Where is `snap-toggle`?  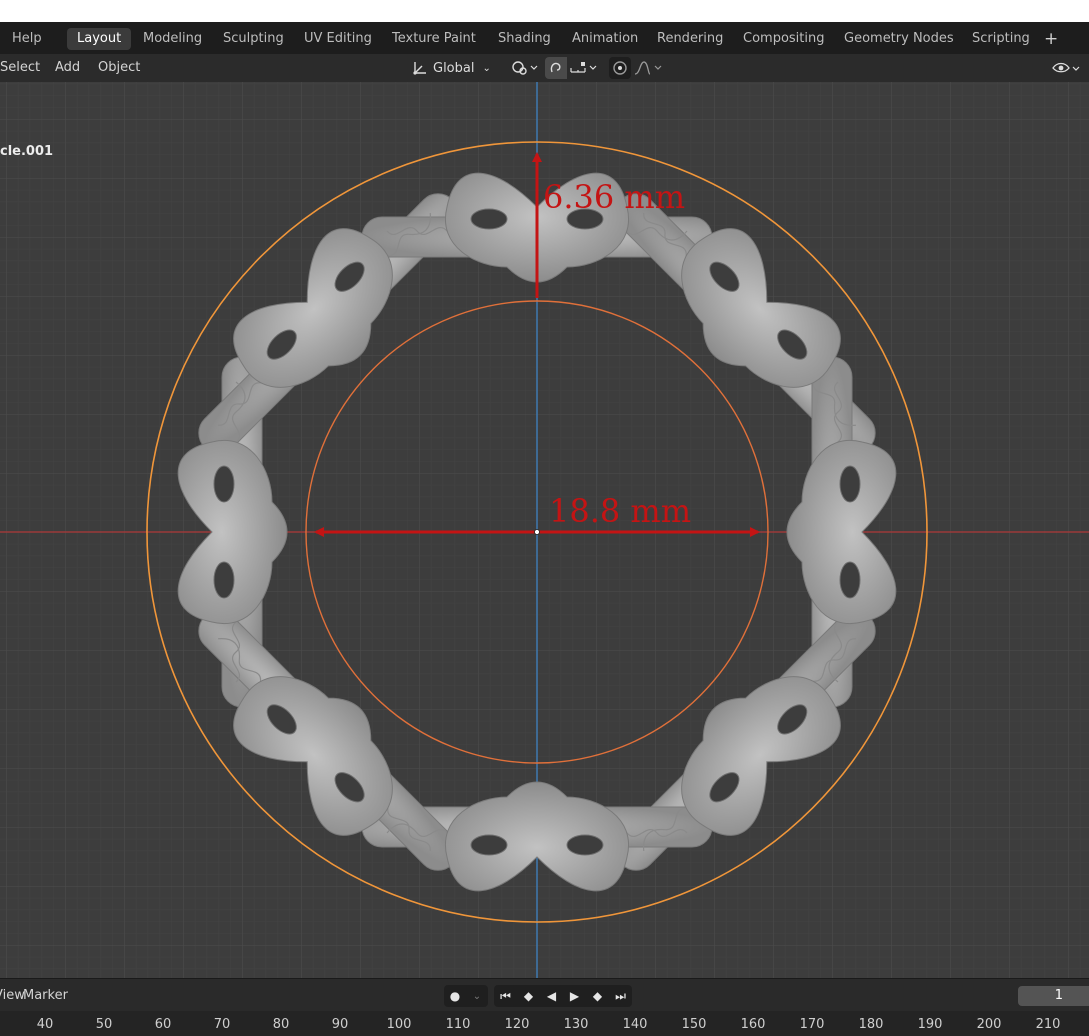
snap-toggle is located at coordinates (574, 68).